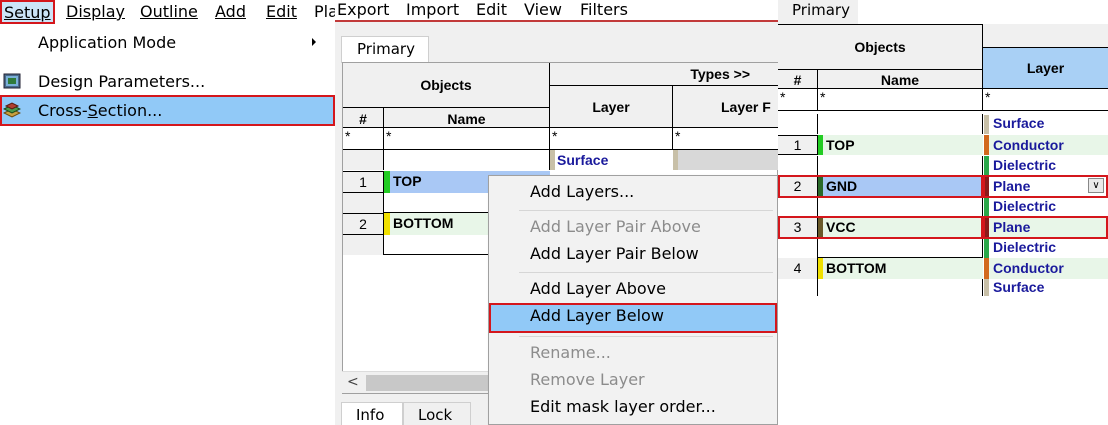 The image size is (1108, 425). Describe the element at coordinates (904, 269) in the screenshot. I see `row-name-bottom: BOTTOM` at that location.